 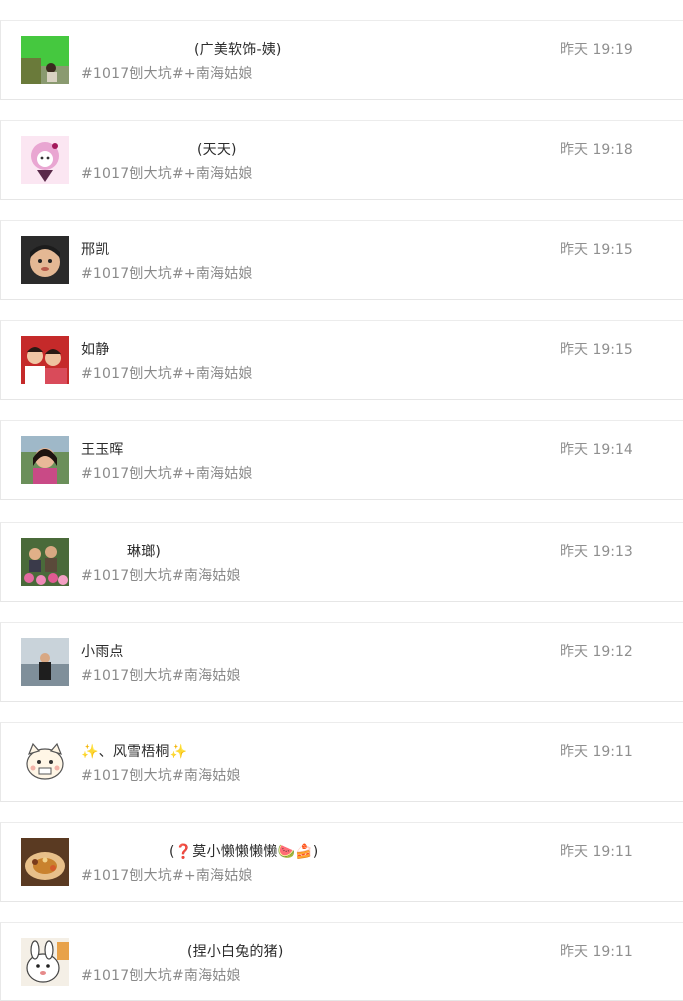 I want to click on message-row: (天天) 昨天 19:18 #1017刨大坑#+南海姑娘, so click(x=341, y=160).